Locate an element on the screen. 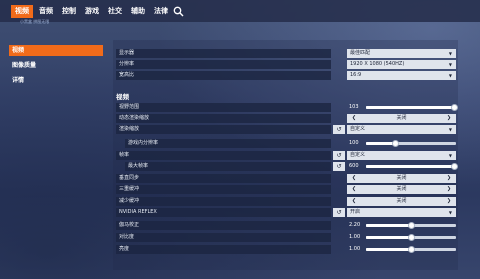 This screenshot has height=279, width=480. setting-row-contrast: 对比度 1.00 is located at coordinates (286, 237).